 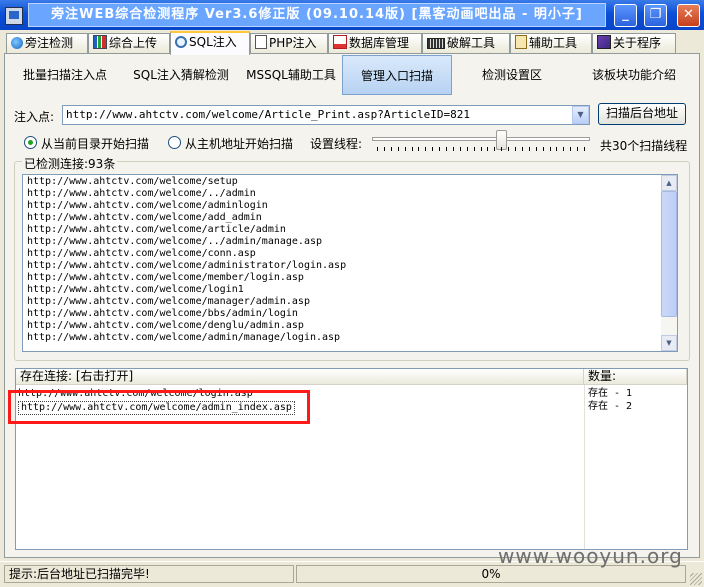 I want to click on found-row-1-status: 存在 - 1, so click(x=610, y=393).